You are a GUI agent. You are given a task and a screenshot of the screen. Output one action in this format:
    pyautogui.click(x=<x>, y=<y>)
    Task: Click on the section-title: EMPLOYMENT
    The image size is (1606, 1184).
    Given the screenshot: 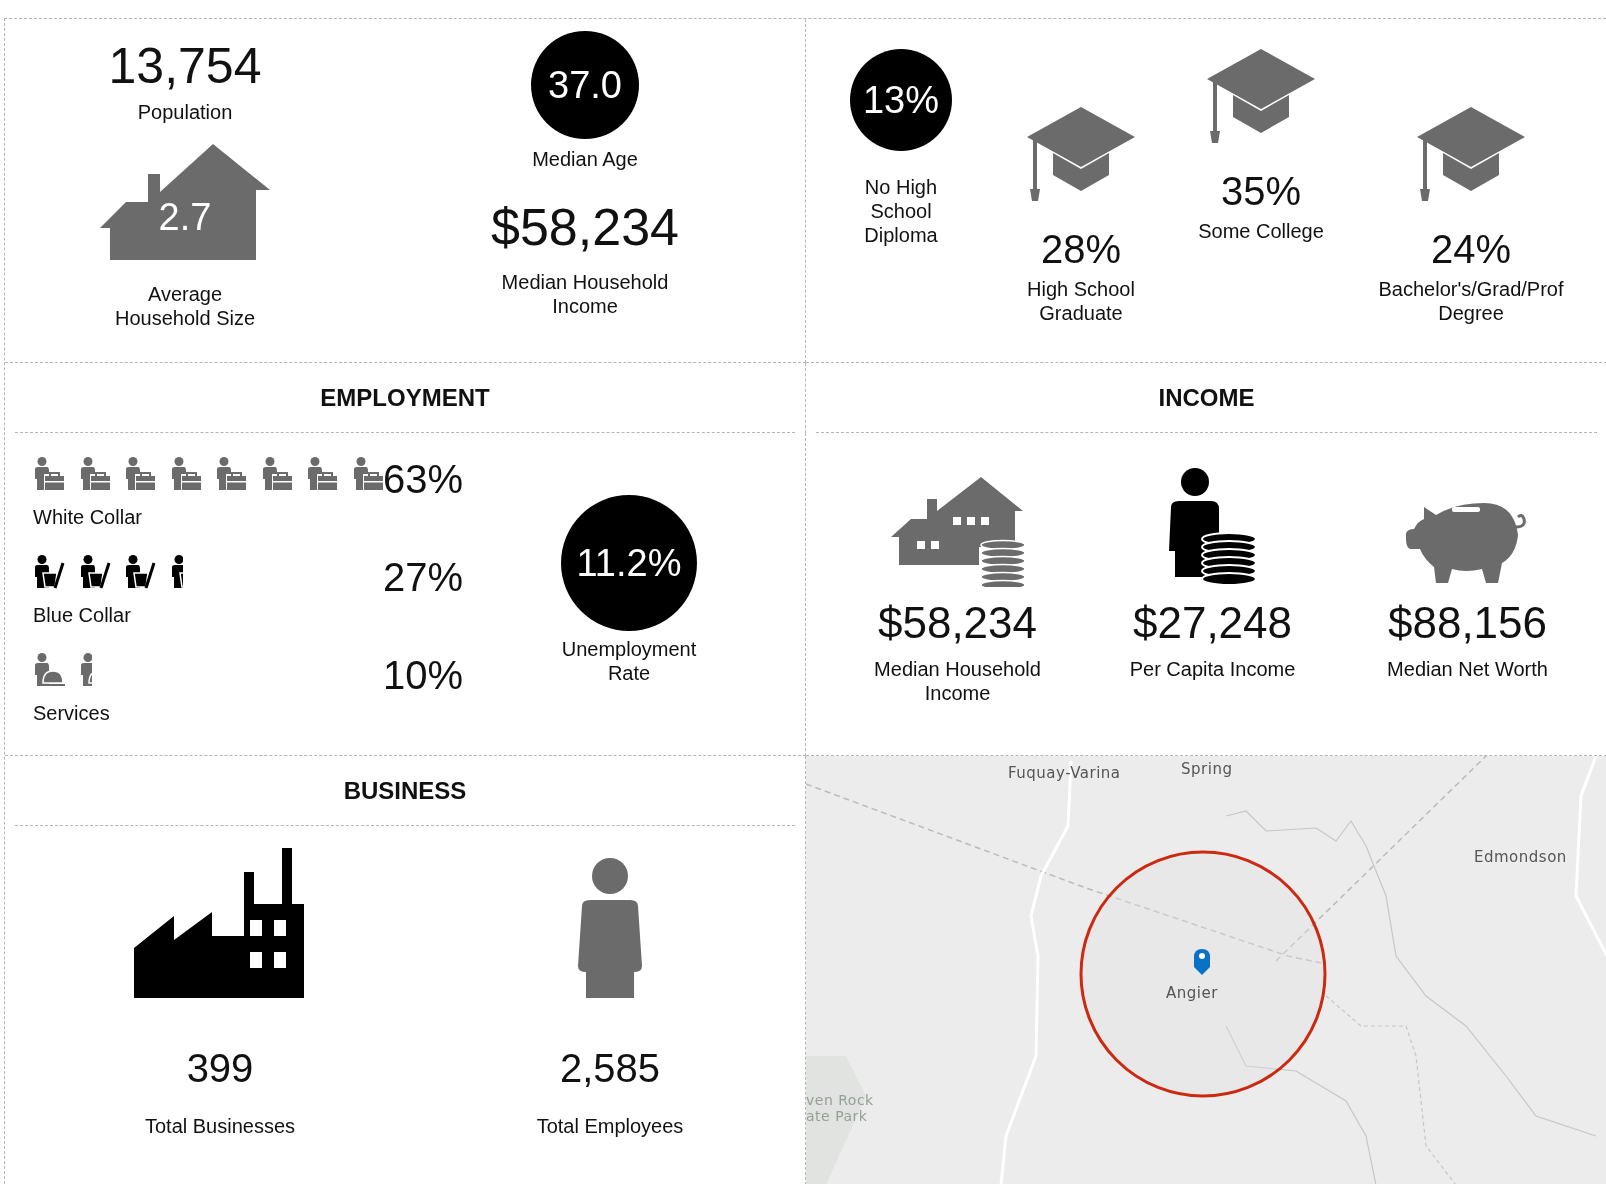 What is the action you would take?
    pyautogui.click(x=405, y=397)
    